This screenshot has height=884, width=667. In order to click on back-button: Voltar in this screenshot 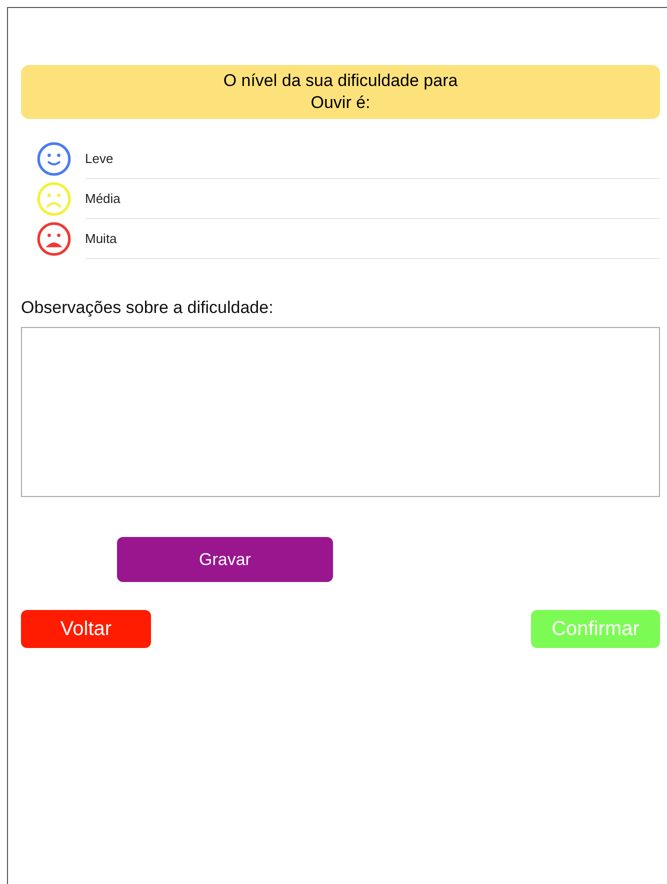, I will do `click(86, 629)`.